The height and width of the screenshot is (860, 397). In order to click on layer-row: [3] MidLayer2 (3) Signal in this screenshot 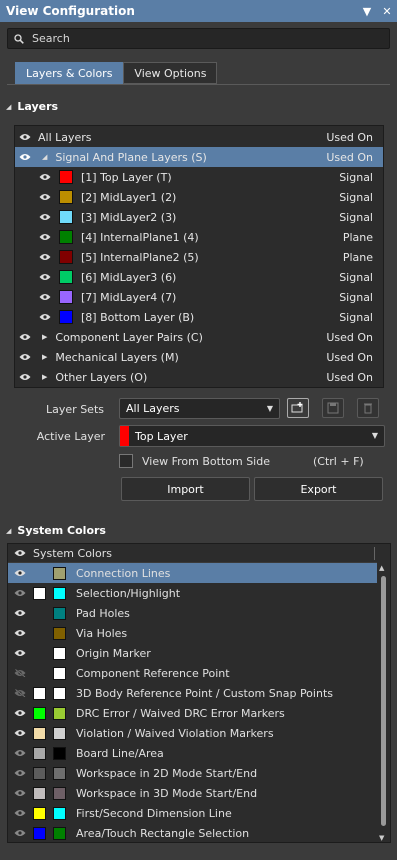, I will do `click(199, 217)`.